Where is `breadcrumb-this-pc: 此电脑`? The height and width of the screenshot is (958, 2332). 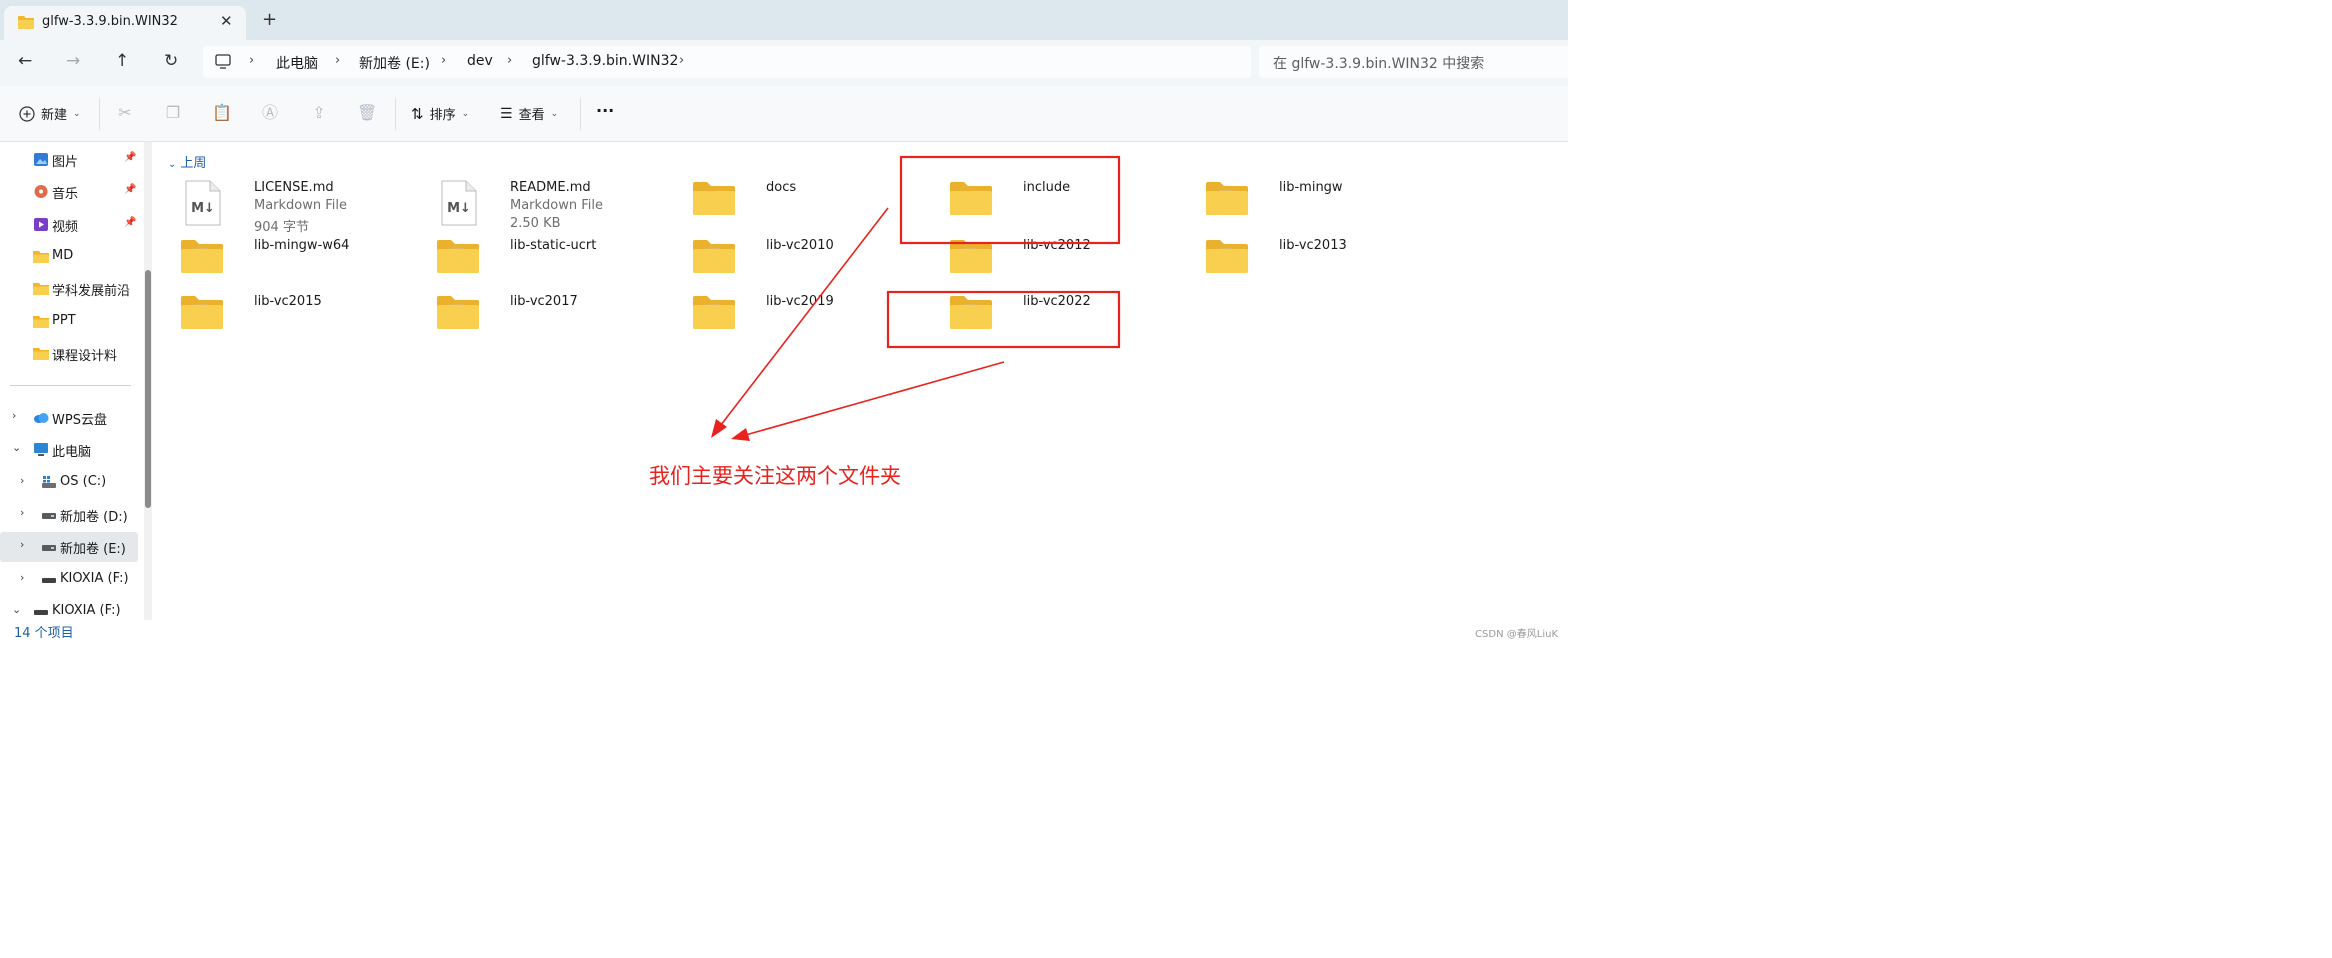
breadcrumb-this-pc: 此电脑 is located at coordinates (297, 63).